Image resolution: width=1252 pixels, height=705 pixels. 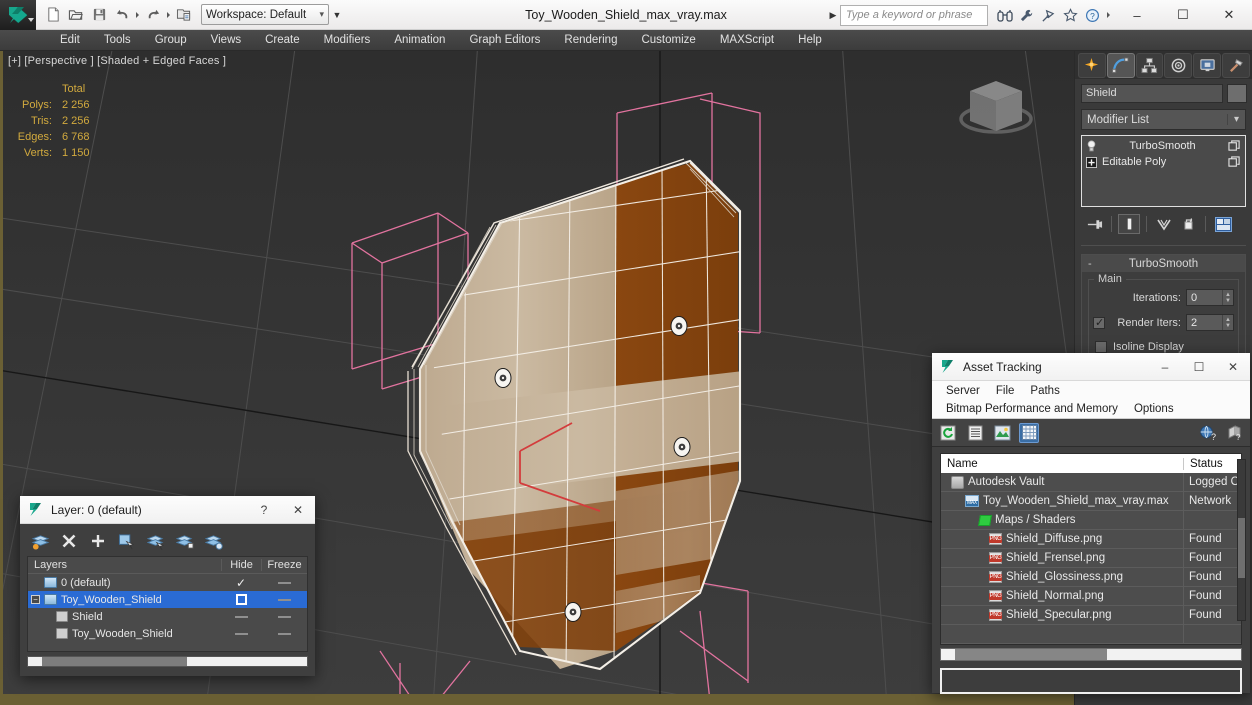 I want to click on hierarchy-tab, so click(x=1149, y=65).